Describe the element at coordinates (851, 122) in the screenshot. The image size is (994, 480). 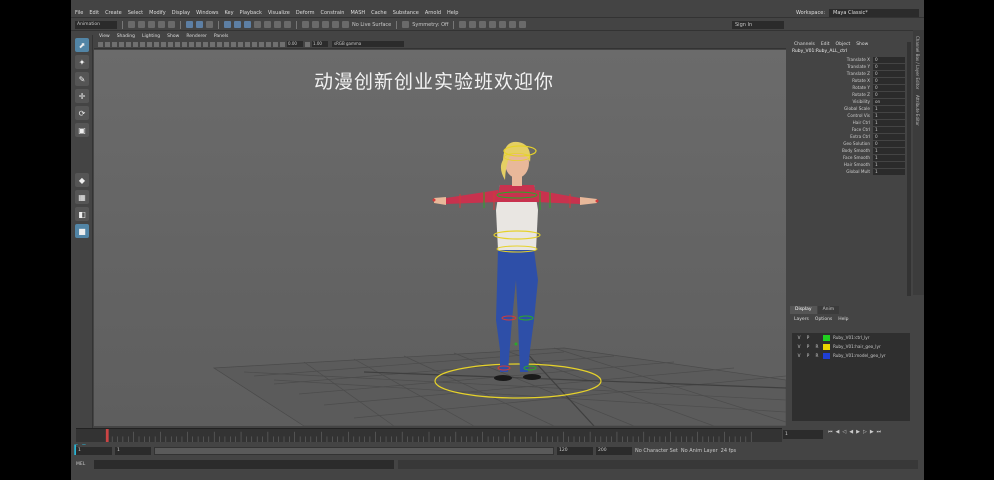
I see `attribute-row: Hair Ctrl 1` at that location.